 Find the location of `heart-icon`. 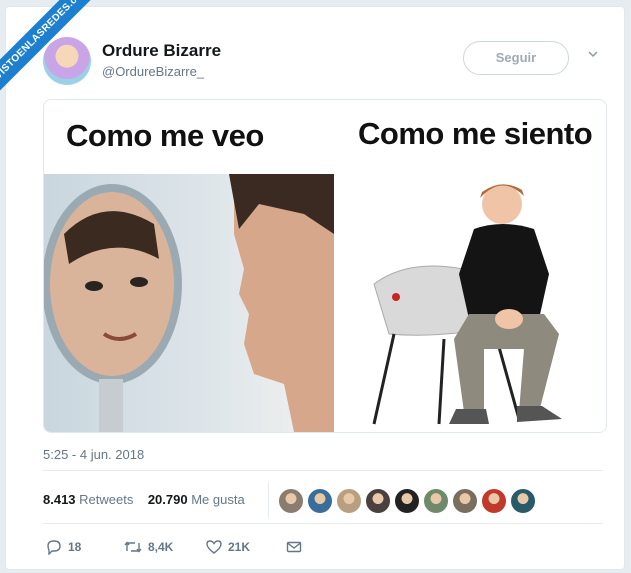

heart-icon is located at coordinates (214, 547).